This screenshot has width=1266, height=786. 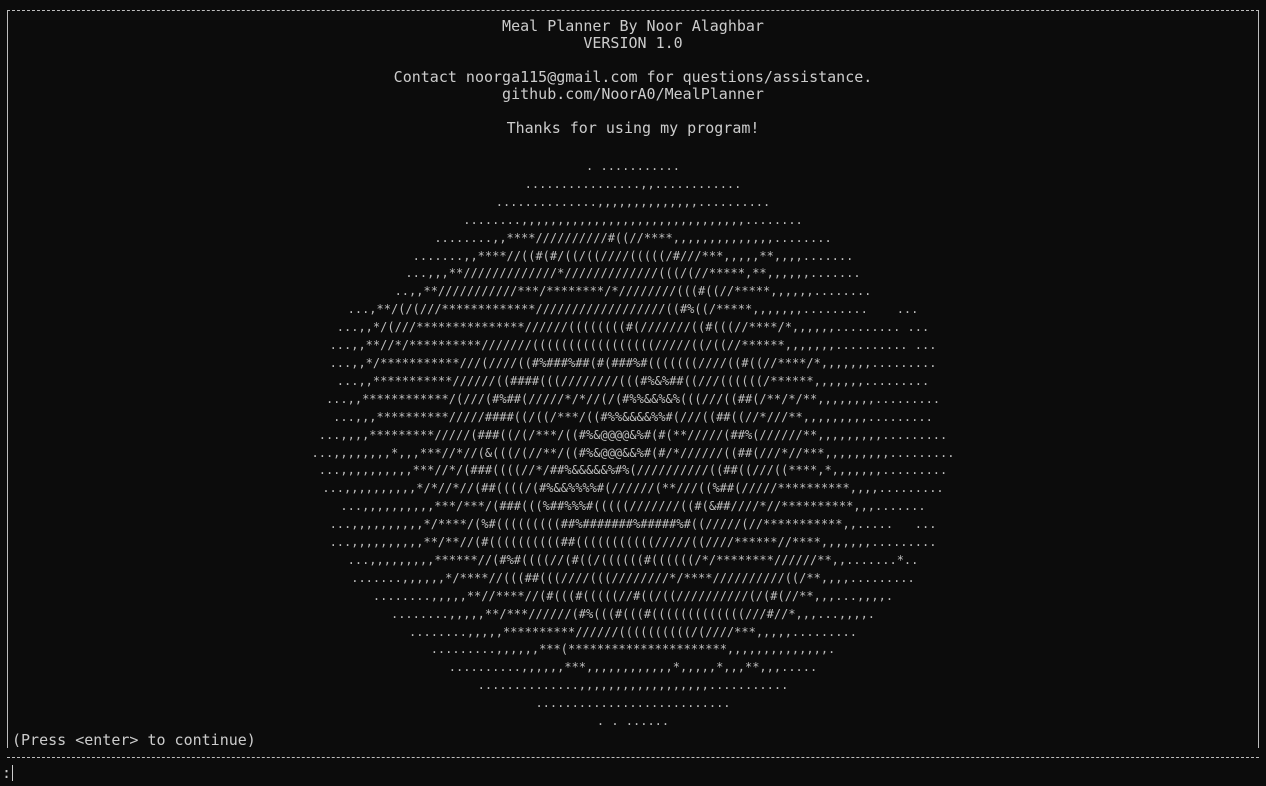 What do you see at coordinates (633, 10) in the screenshot?
I see `frame-top-border` at bounding box center [633, 10].